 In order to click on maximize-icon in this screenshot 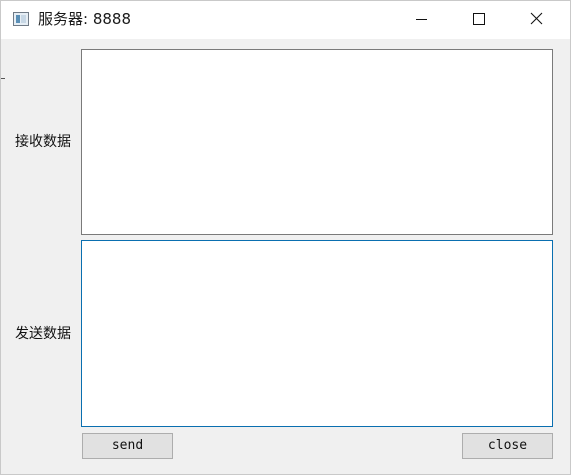, I will do `click(479, 19)`.